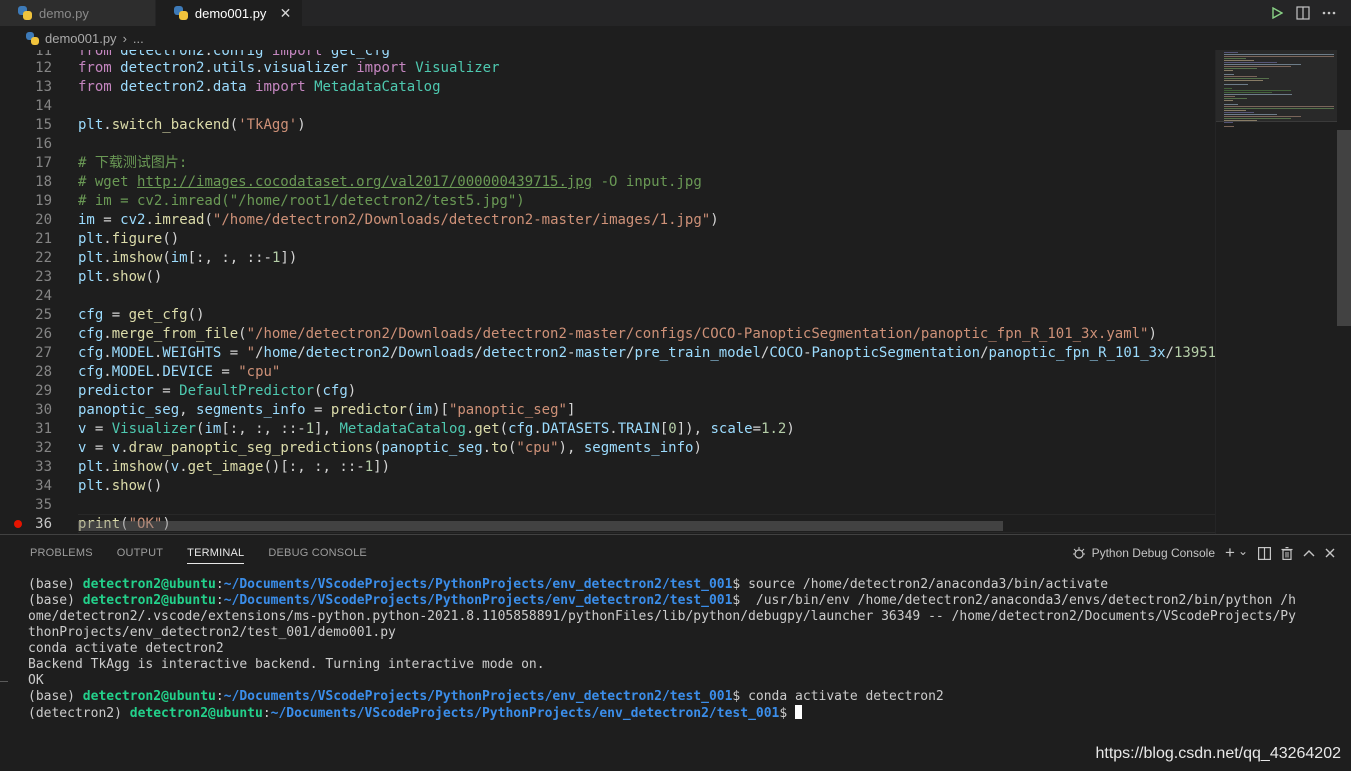  What do you see at coordinates (36, 680) in the screenshot?
I see `terminal-line: OK` at bounding box center [36, 680].